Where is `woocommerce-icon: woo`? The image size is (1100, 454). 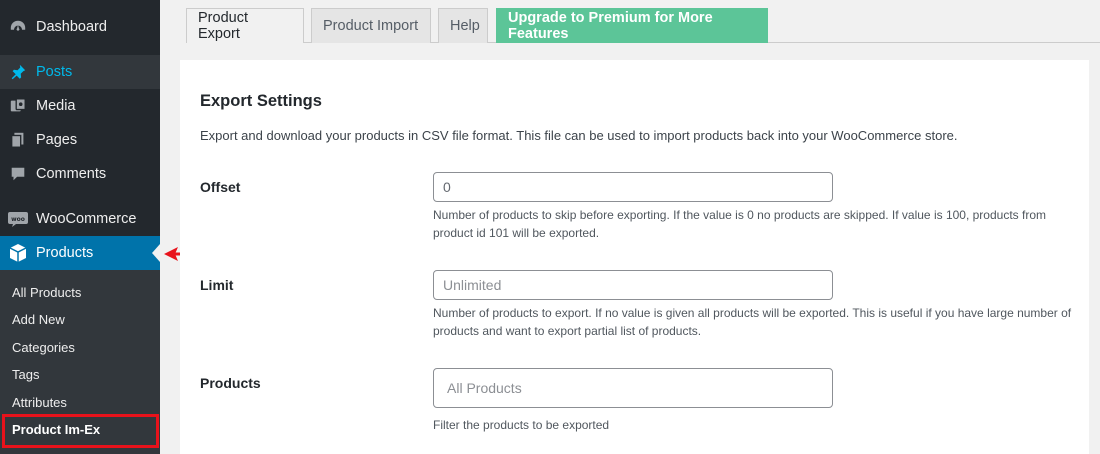 woocommerce-icon: woo is located at coordinates (18, 219).